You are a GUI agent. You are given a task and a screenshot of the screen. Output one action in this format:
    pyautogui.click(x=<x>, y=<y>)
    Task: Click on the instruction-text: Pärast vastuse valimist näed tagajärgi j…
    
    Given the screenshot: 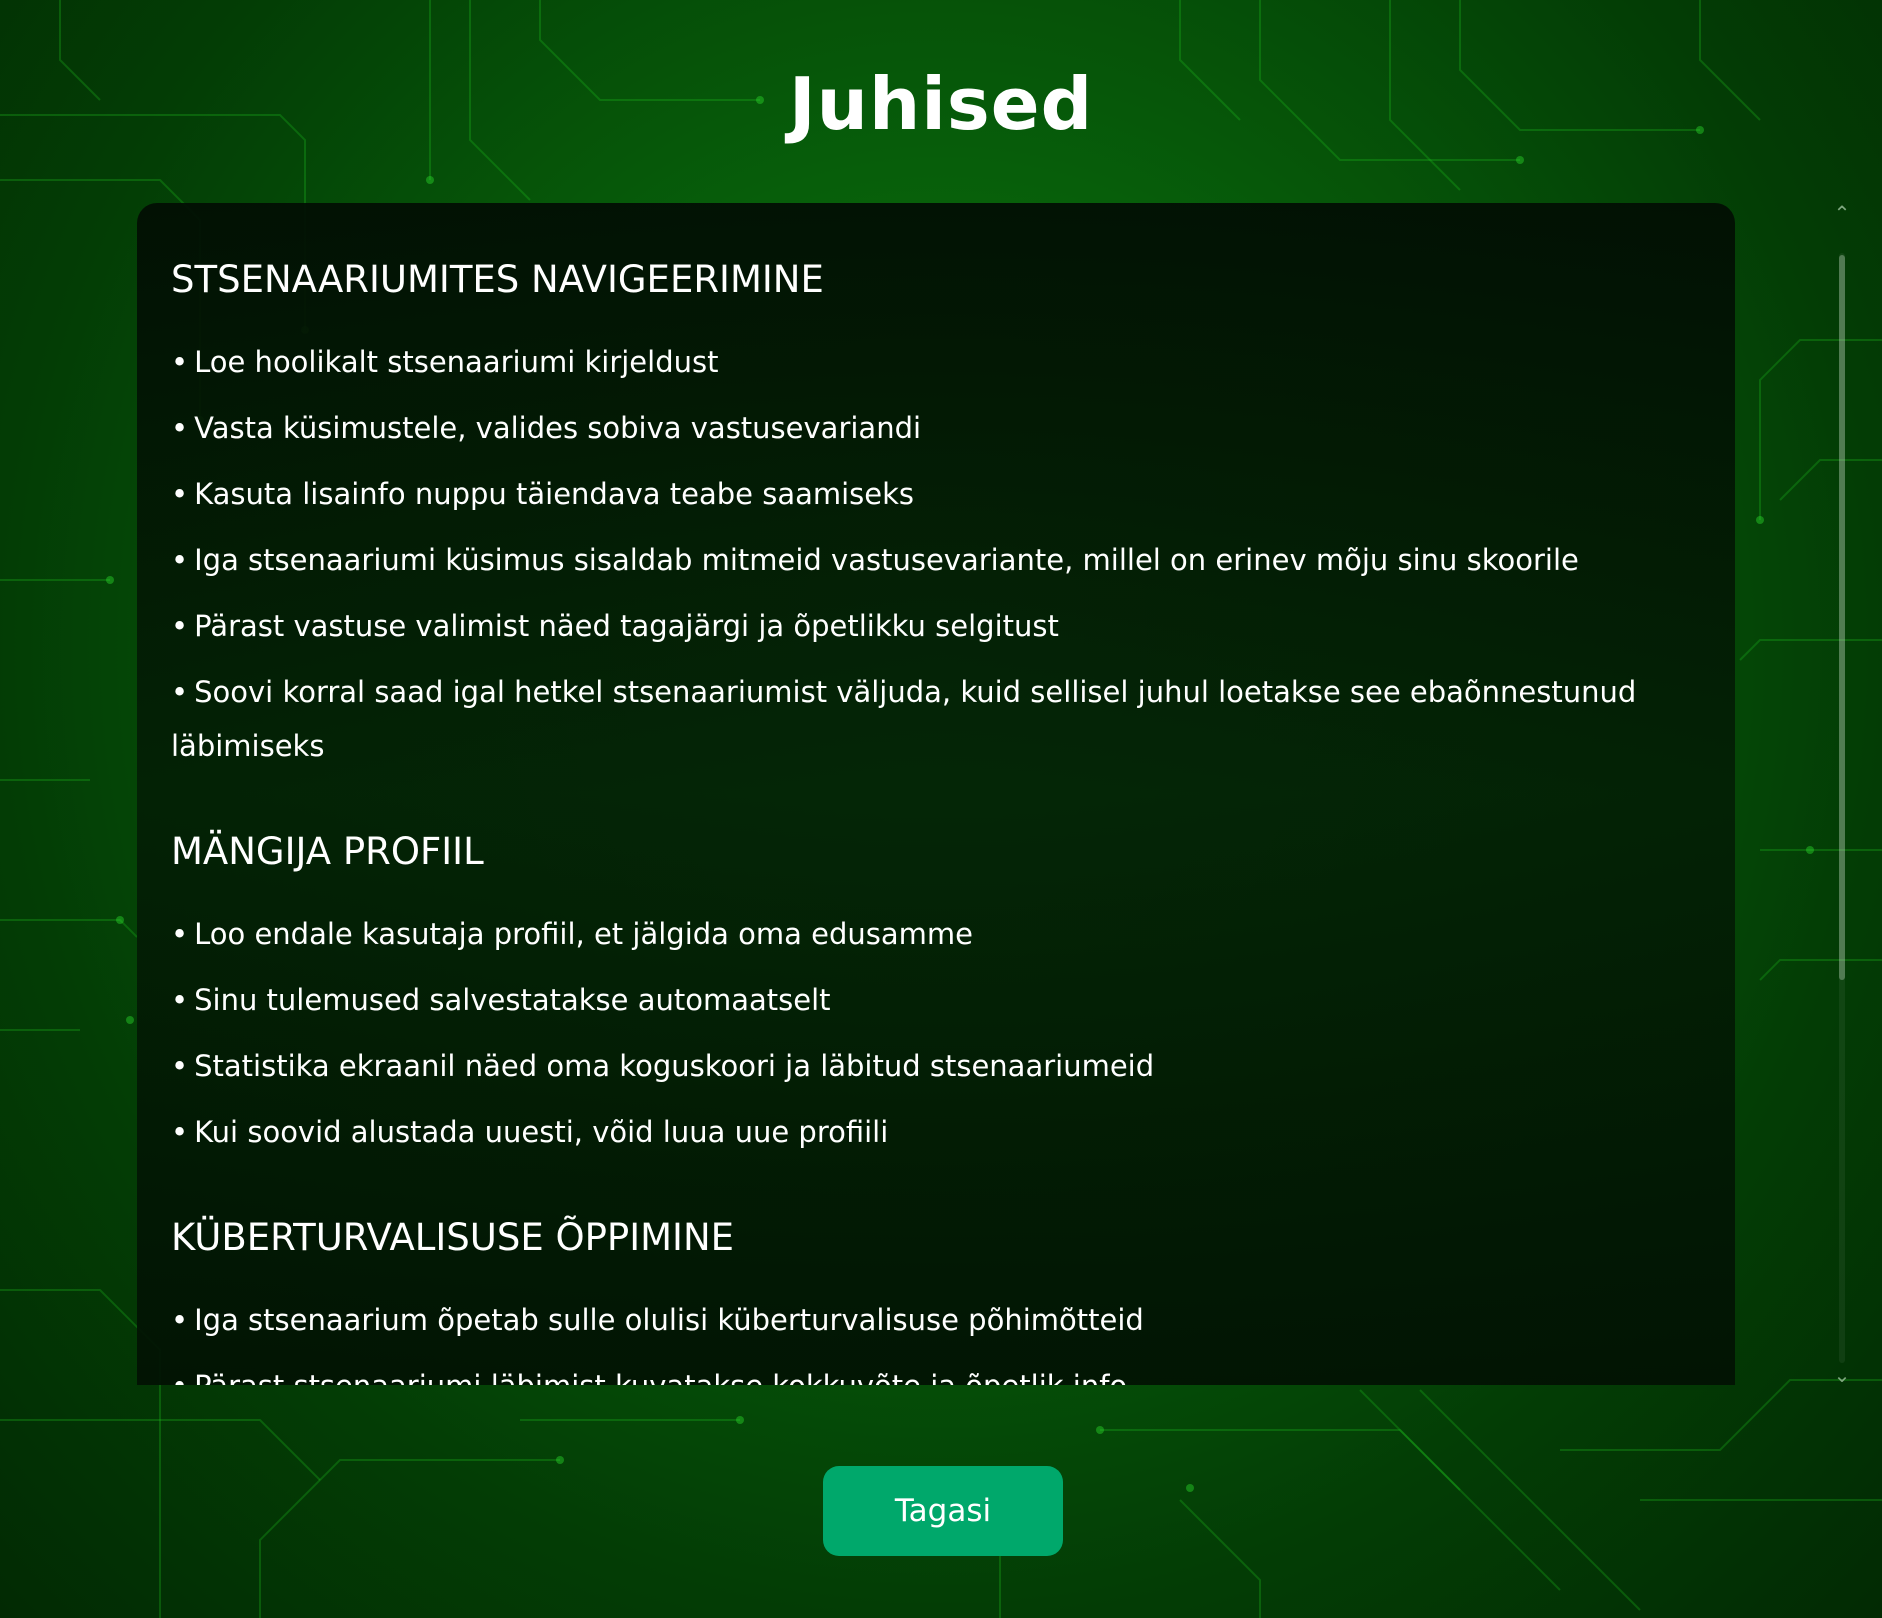 What is the action you would take?
    pyautogui.click(x=626, y=626)
    